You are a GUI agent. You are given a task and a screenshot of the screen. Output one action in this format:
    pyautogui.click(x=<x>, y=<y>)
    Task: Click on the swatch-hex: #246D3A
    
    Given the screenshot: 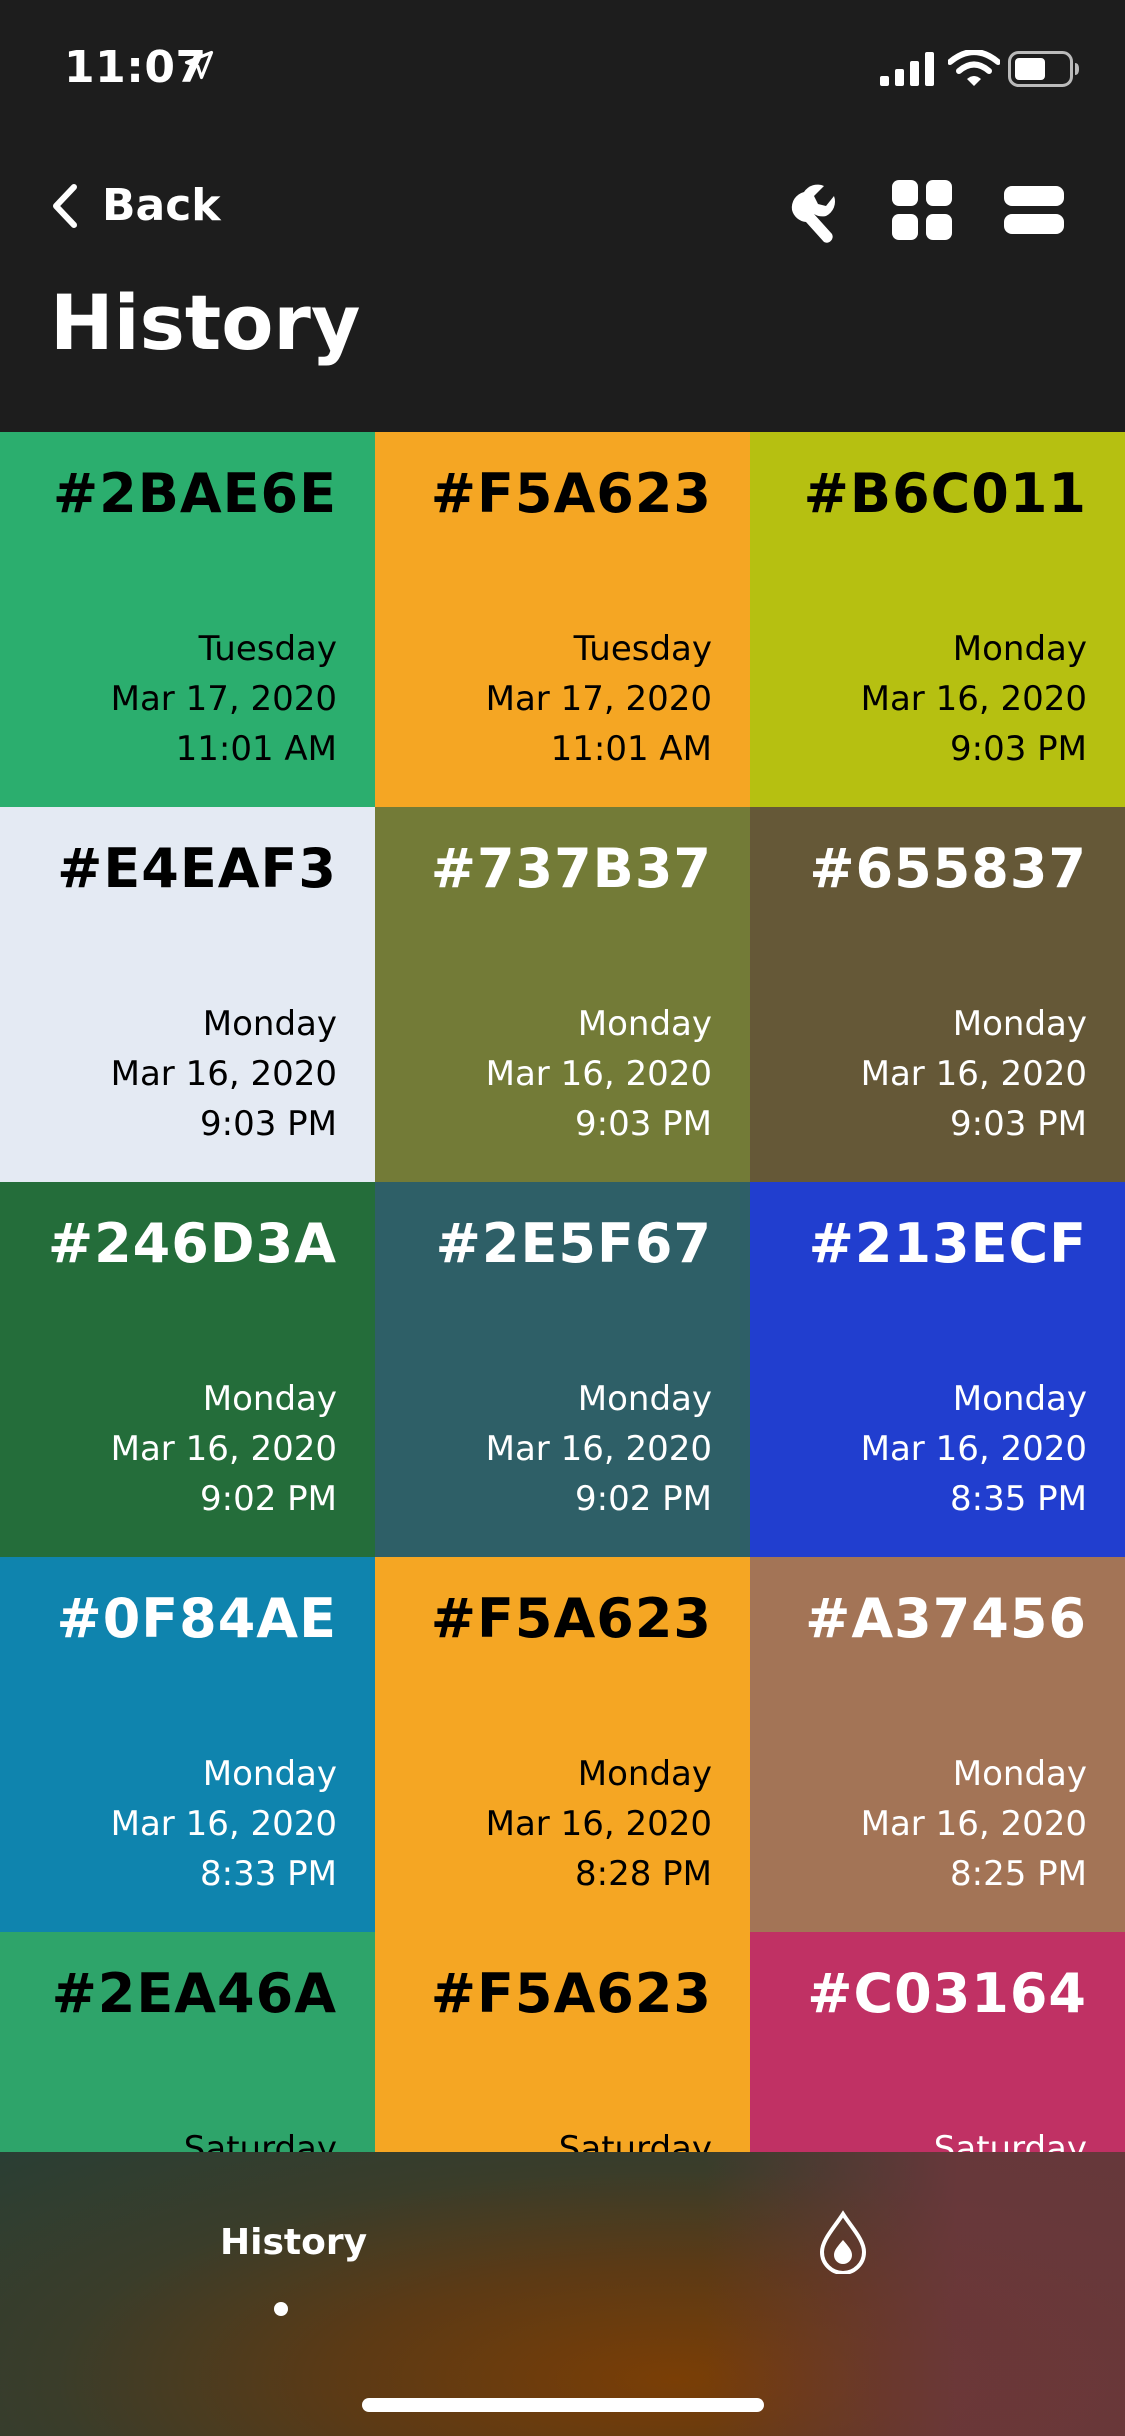 What is the action you would take?
    pyautogui.click(x=192, y=1243)
    